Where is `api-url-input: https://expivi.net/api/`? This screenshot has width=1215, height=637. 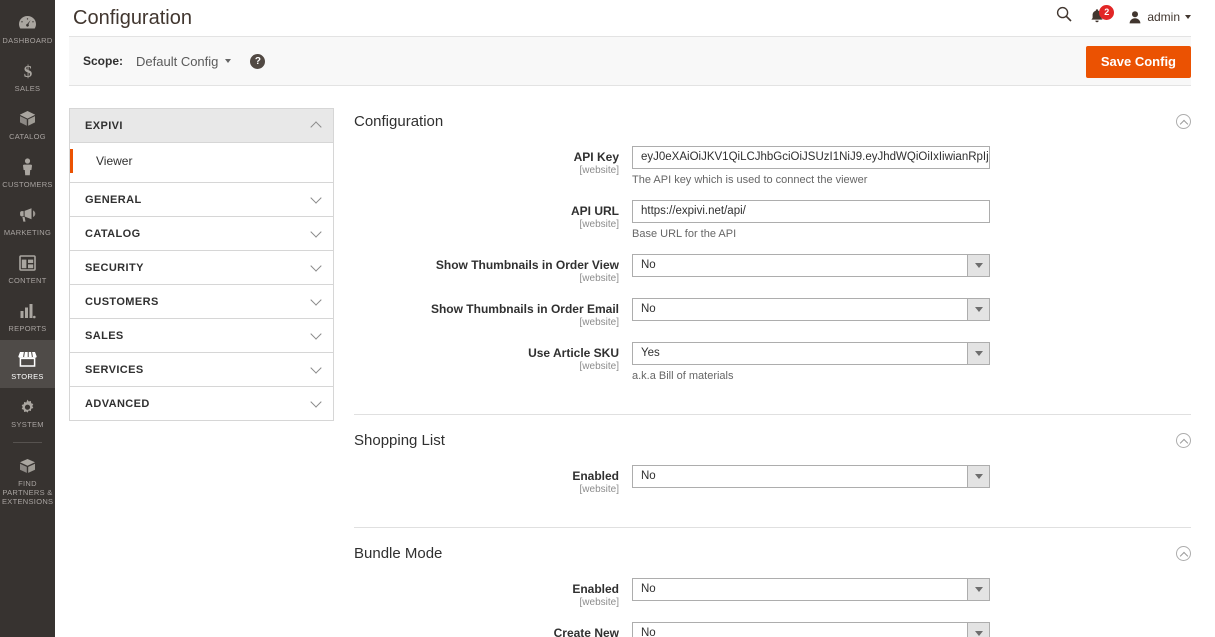
api-url-input: https://expivi.net/api/ is located at coordinates (811, 211).